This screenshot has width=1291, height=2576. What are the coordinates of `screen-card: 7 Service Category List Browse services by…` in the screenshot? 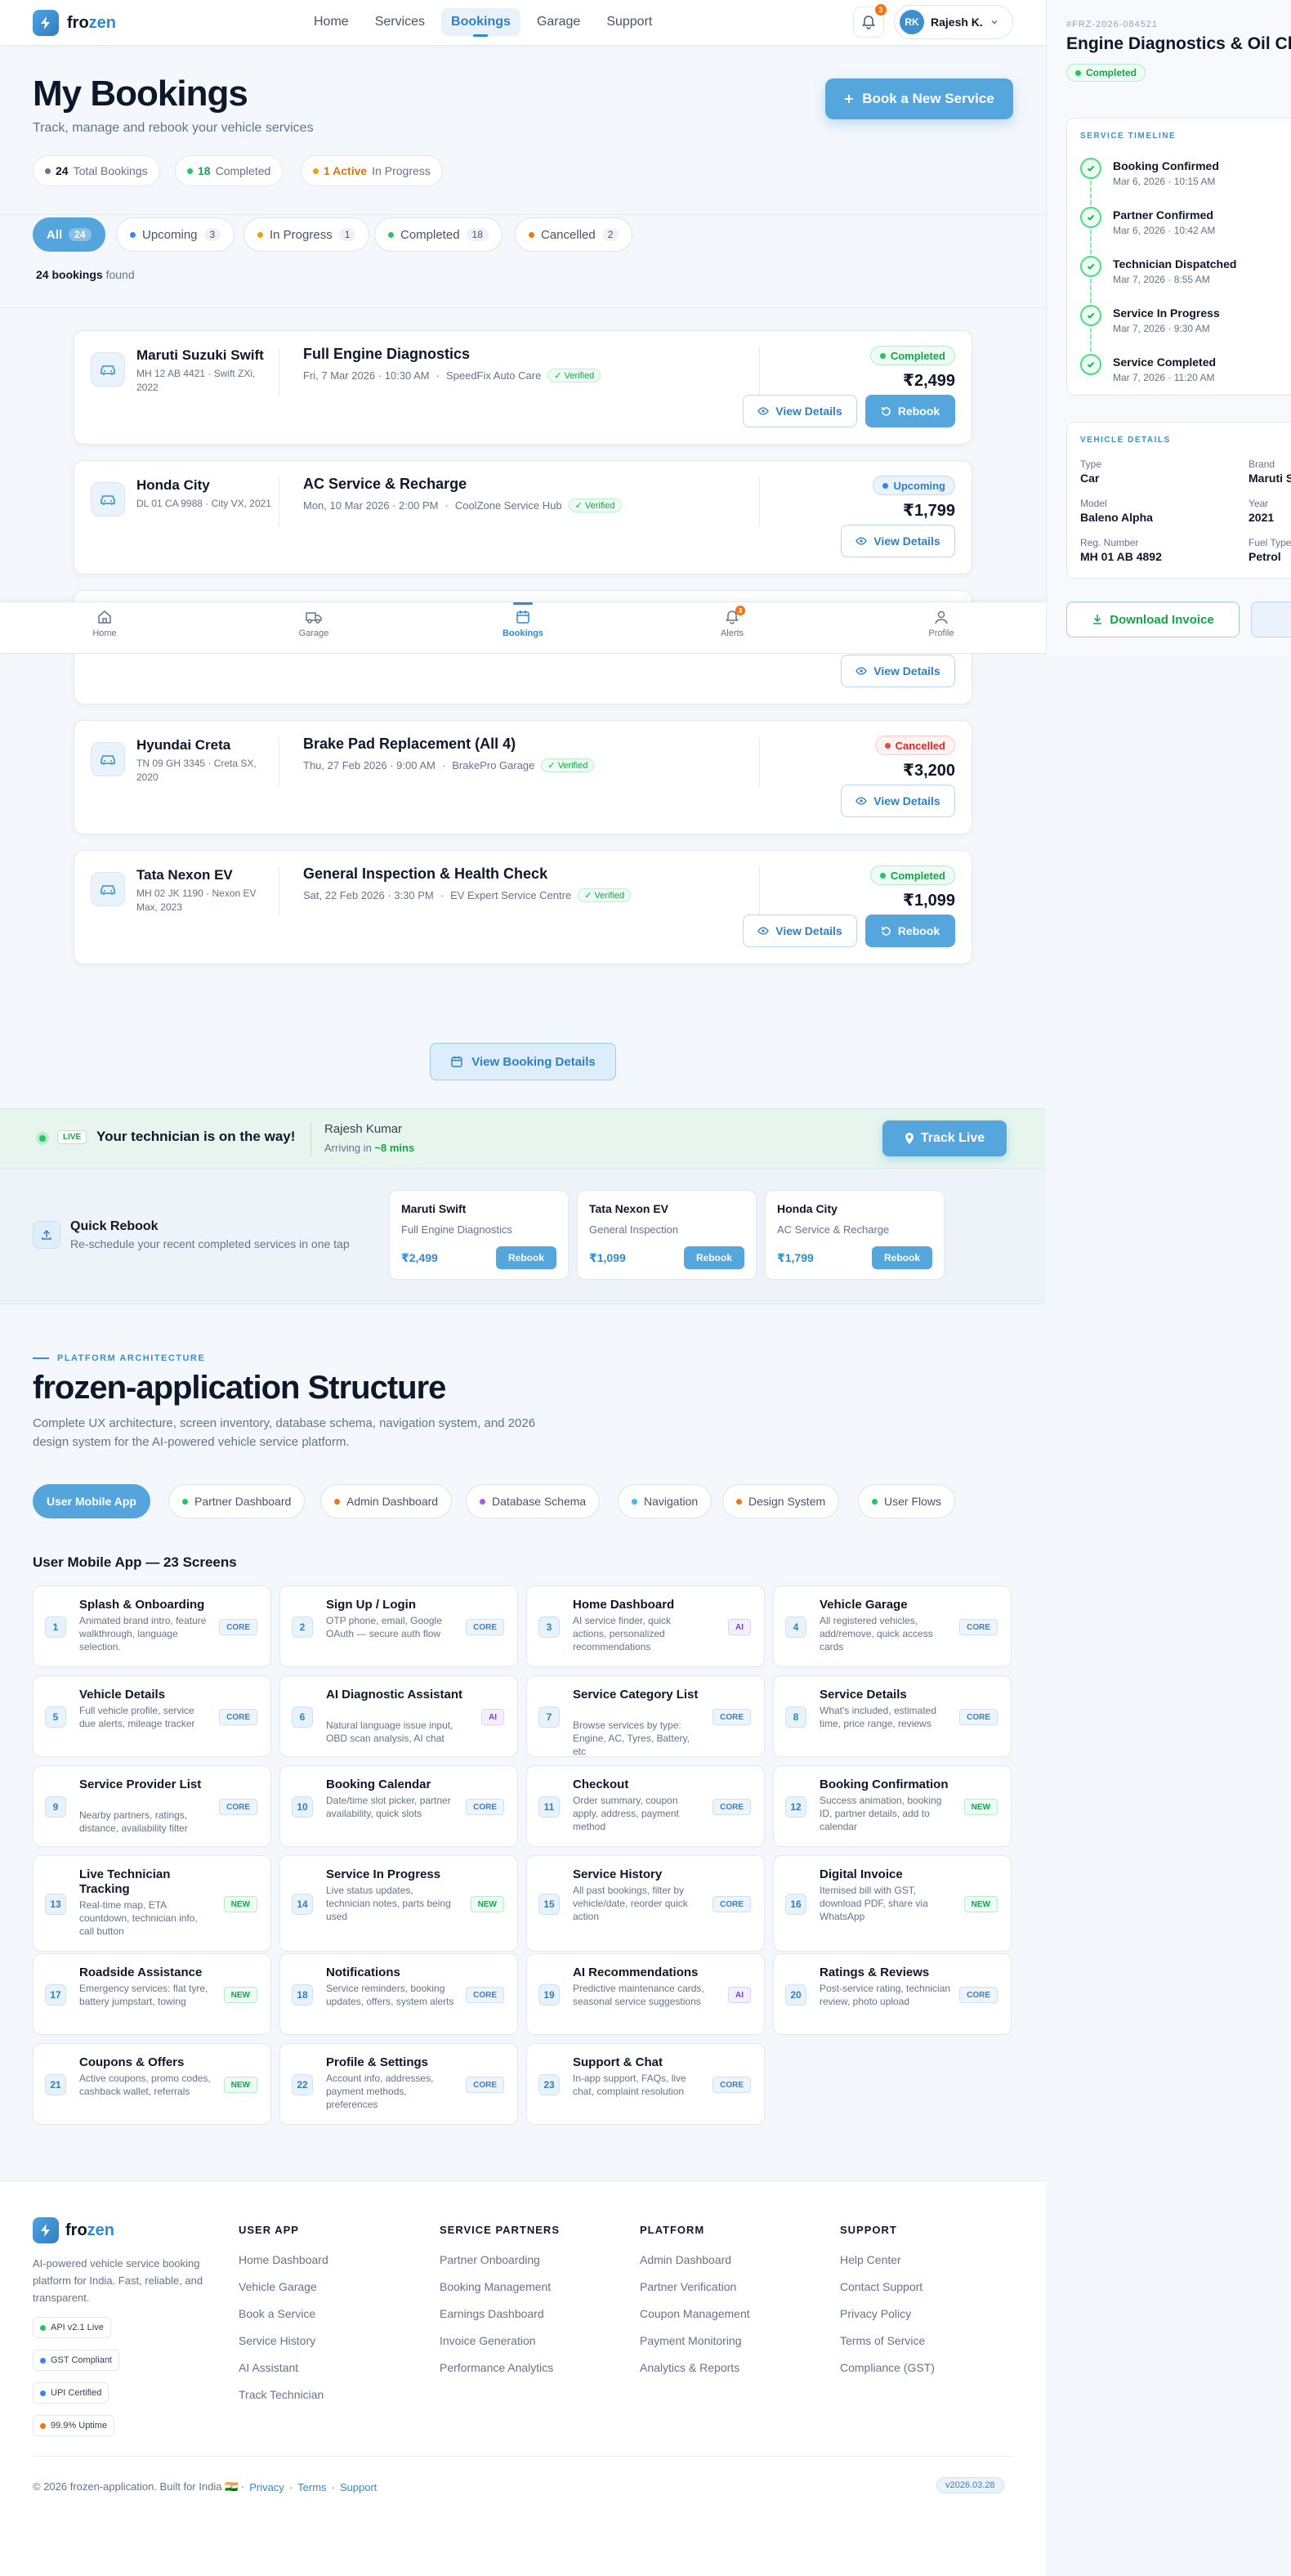 It's located at (645, 1716).